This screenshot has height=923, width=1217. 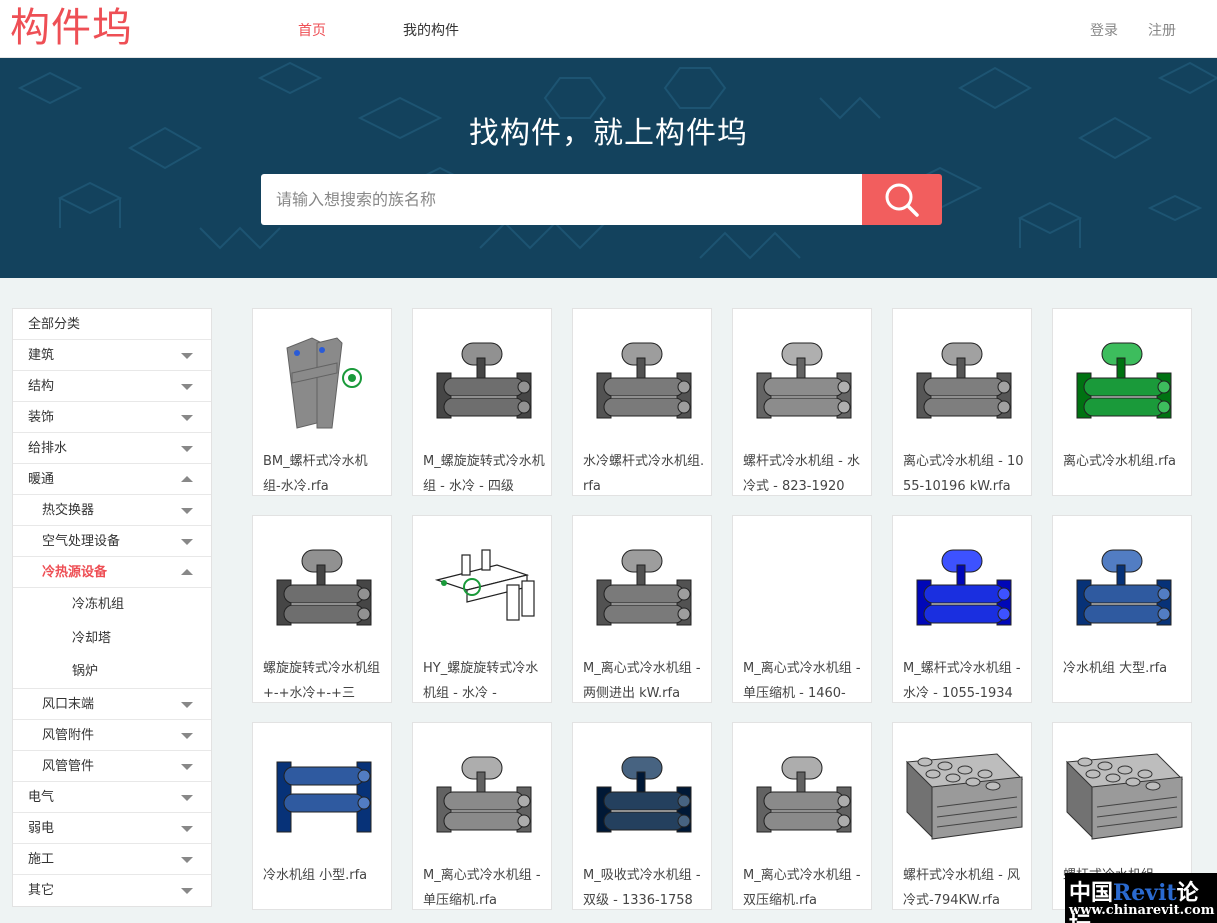 What do you see at coordinates (112, 510) in the screenshot?
I see `sidebar-item-category: 热交换器` at bounding box center [112, 510].